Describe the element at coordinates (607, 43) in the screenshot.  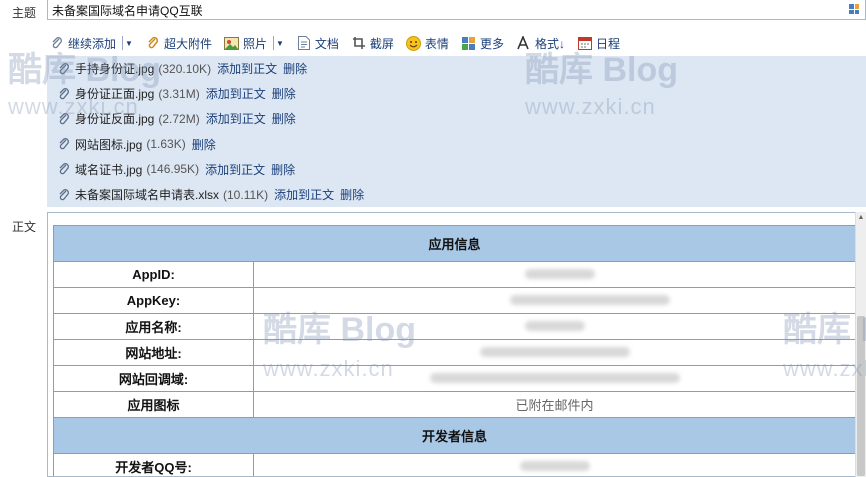
I see `schedule-label: 日程` at that location.